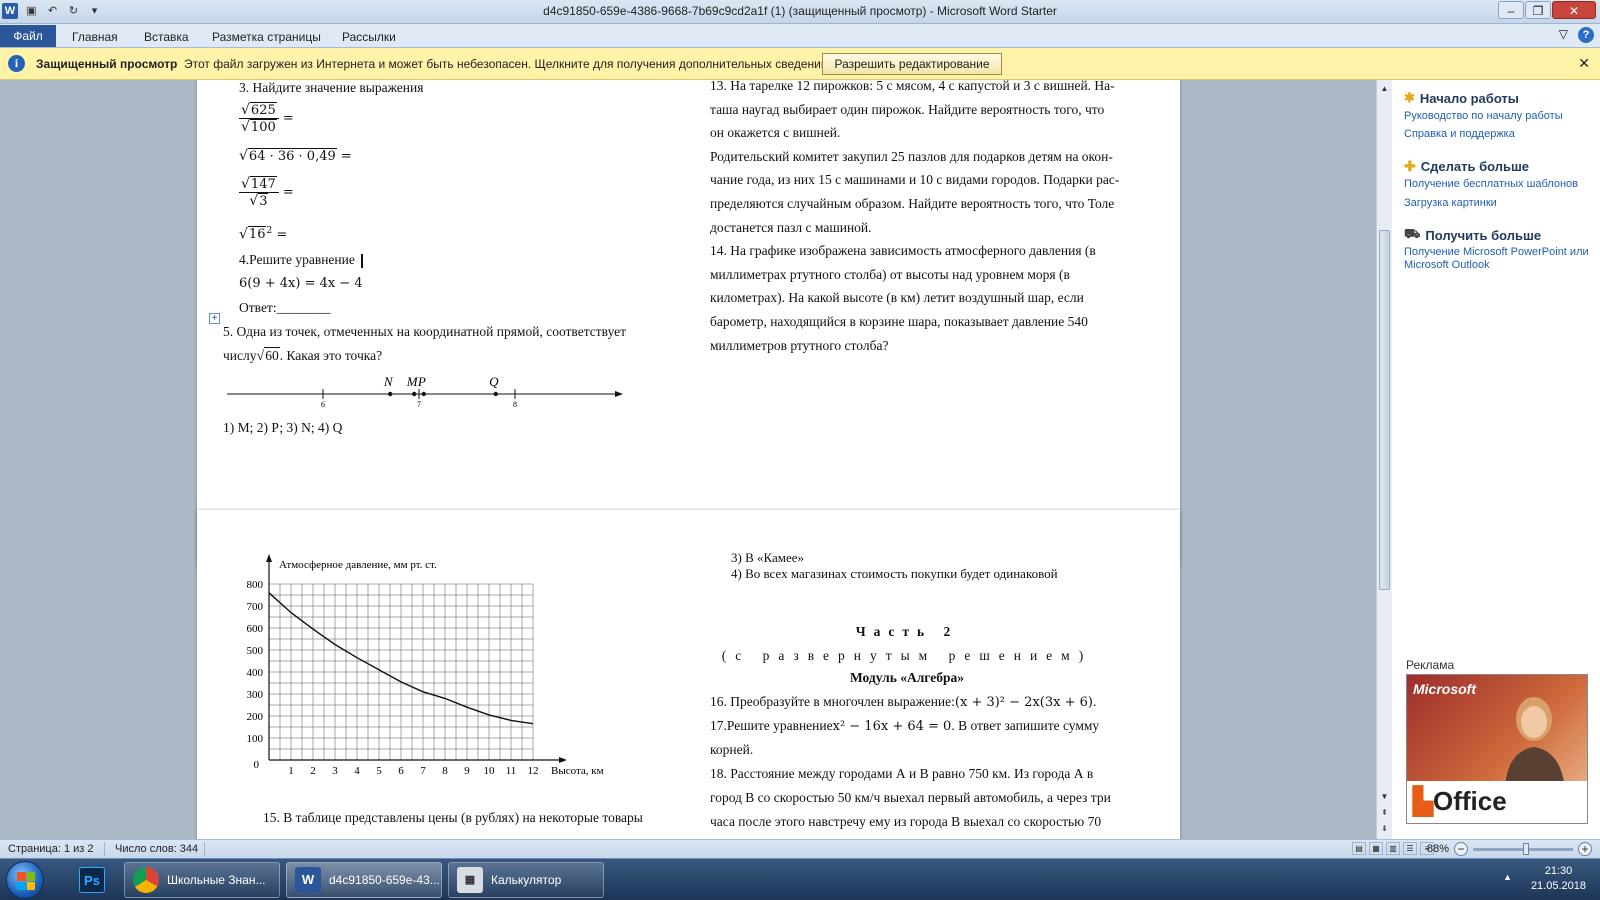 The image size is (1600, 900). I want to click on close-button: ✕, so click(1574, 10).